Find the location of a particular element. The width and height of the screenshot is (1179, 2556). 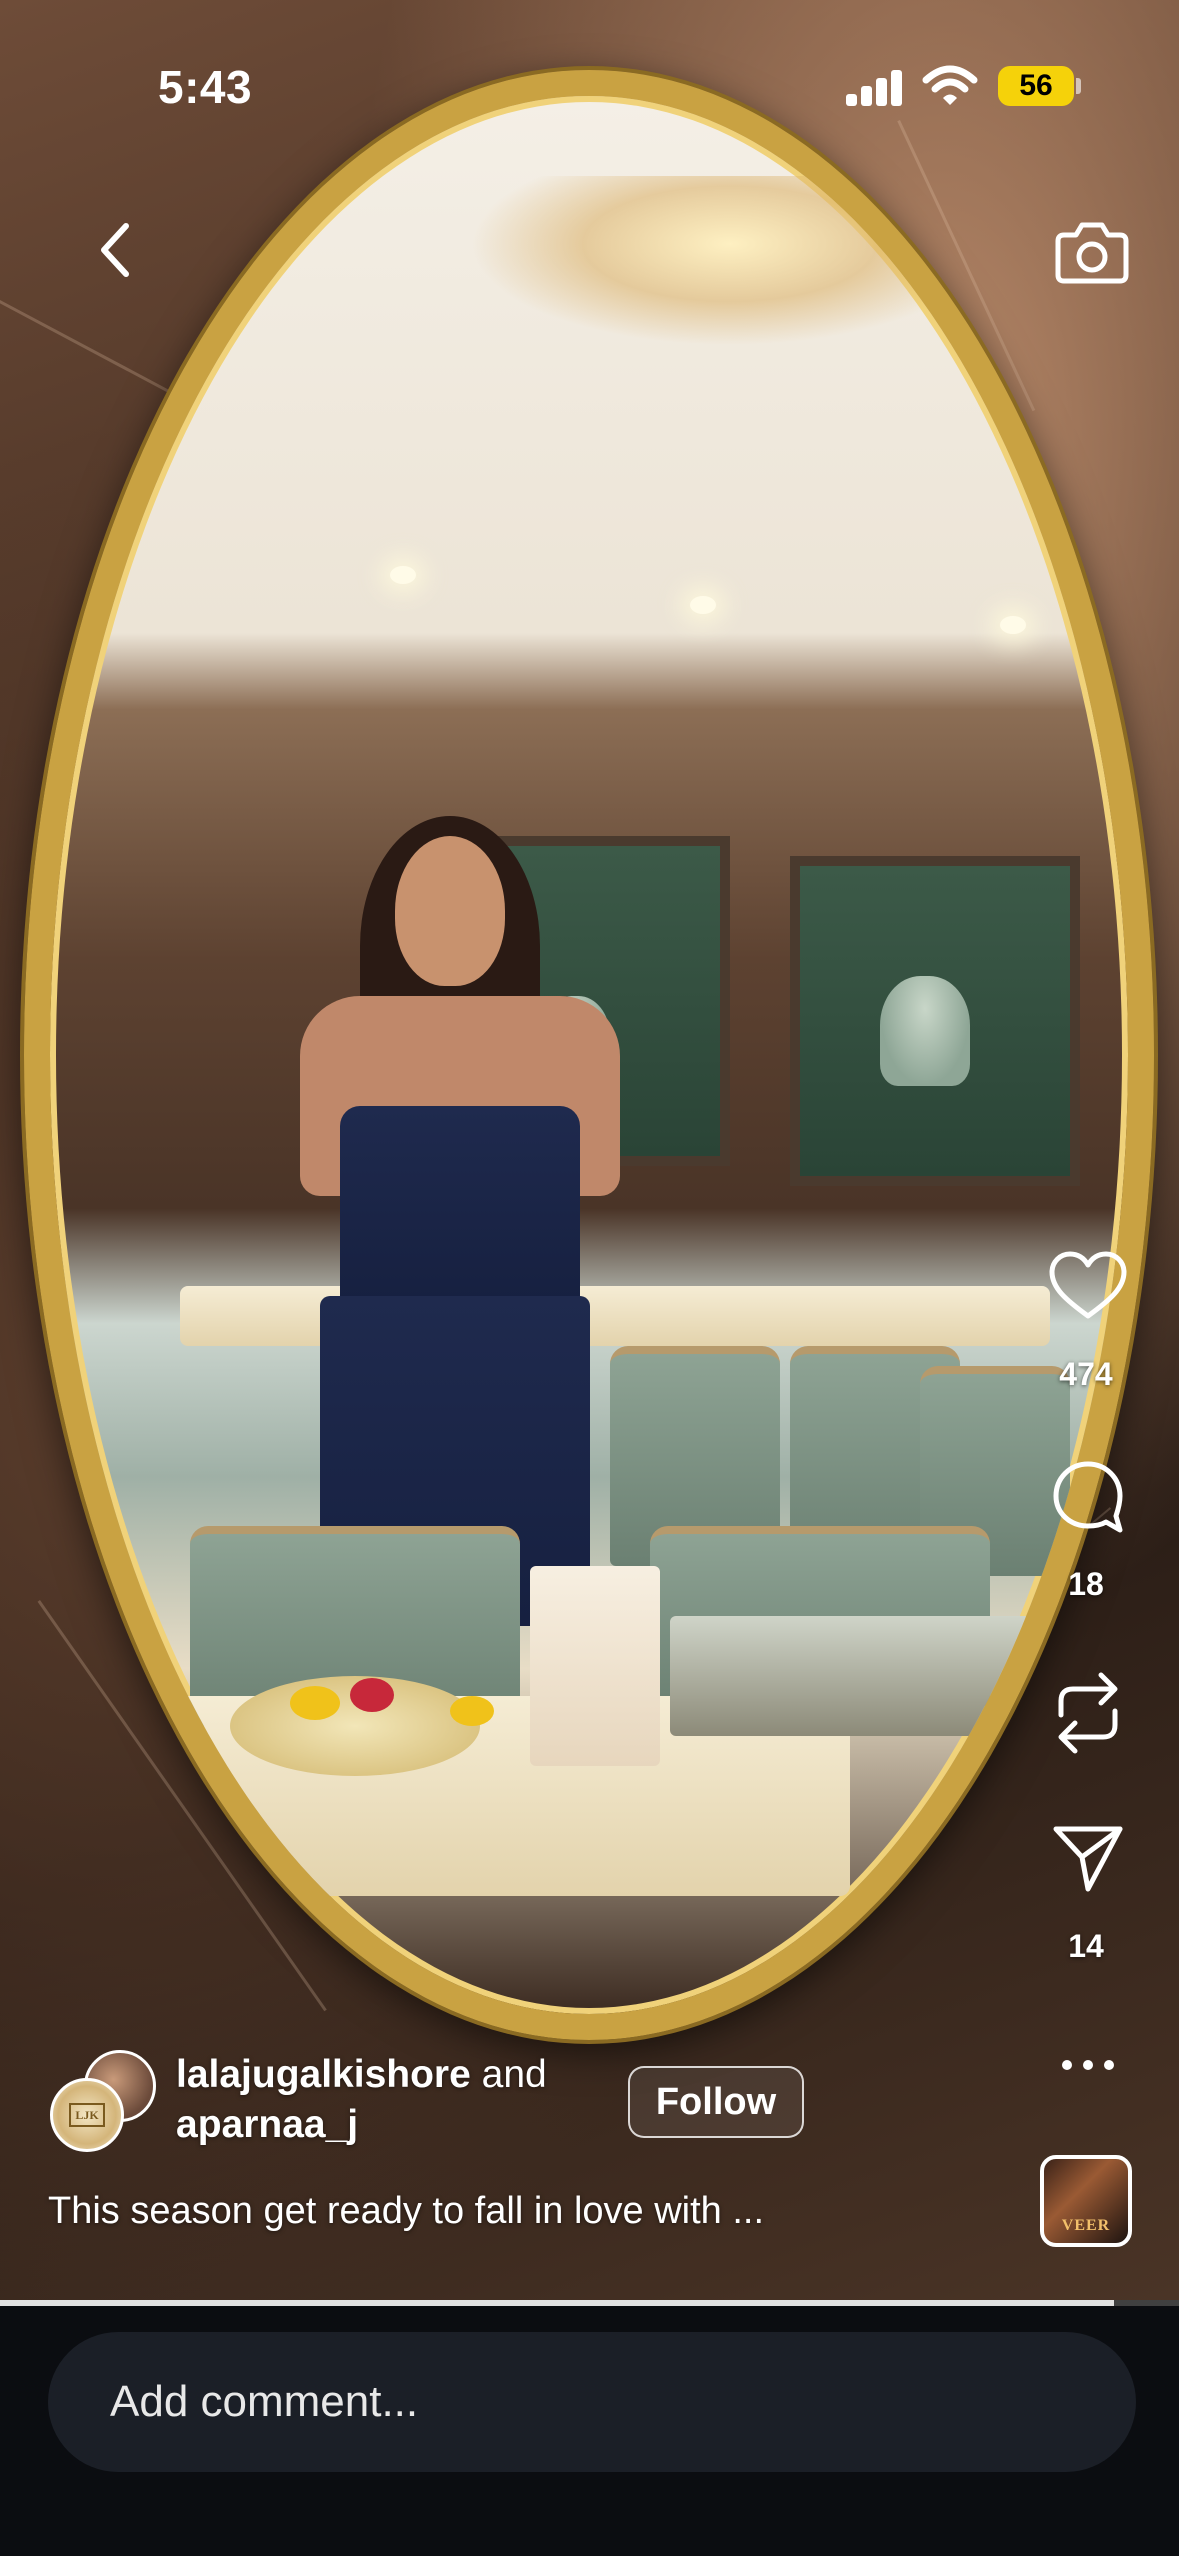

share-button is located at coordinates (1088, 1858).